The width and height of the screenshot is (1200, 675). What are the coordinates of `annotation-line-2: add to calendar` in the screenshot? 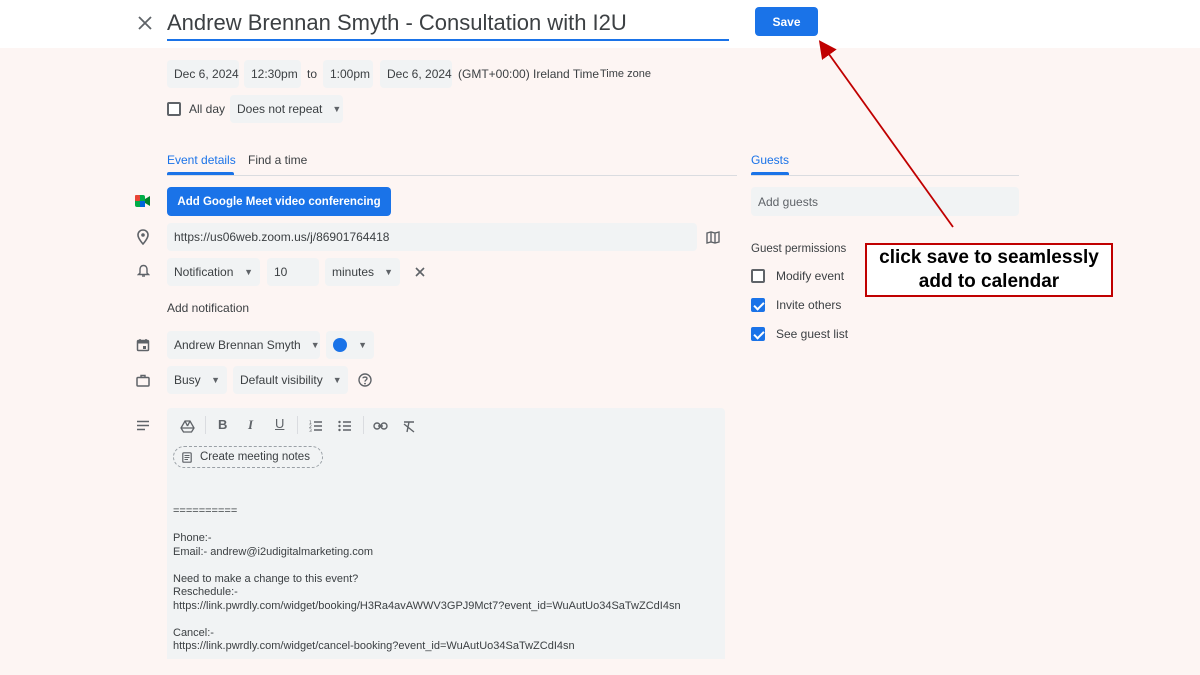 It's located at (989, 281).